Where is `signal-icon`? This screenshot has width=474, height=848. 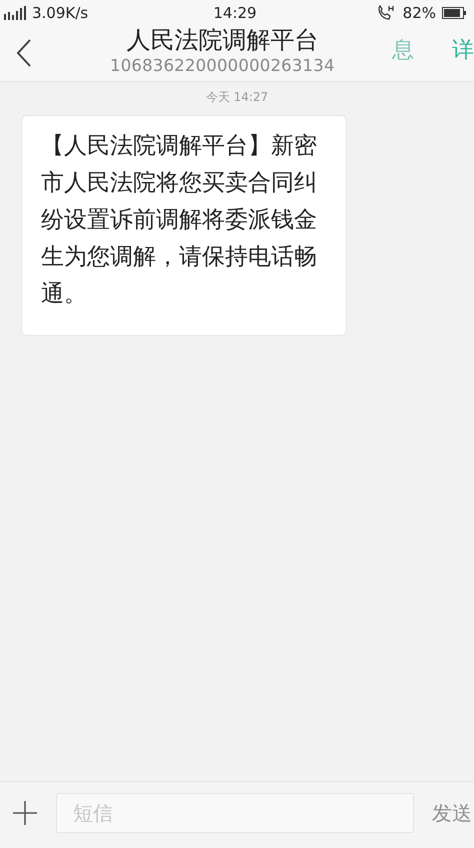 signal-icon is located at coordinates (16, 13).